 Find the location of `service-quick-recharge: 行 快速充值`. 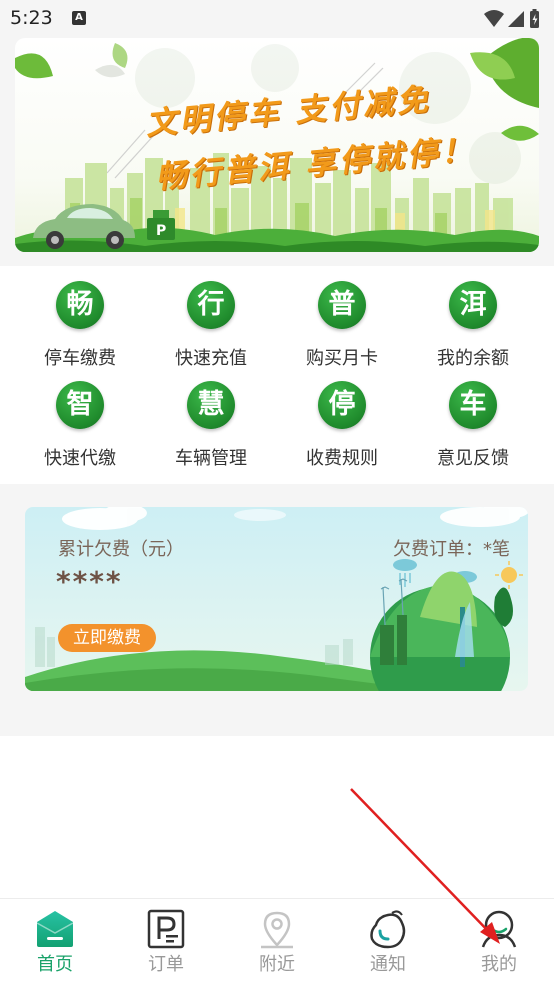

service-quick-recharge: 行 快速充值 is located at coordinates (211, 317).